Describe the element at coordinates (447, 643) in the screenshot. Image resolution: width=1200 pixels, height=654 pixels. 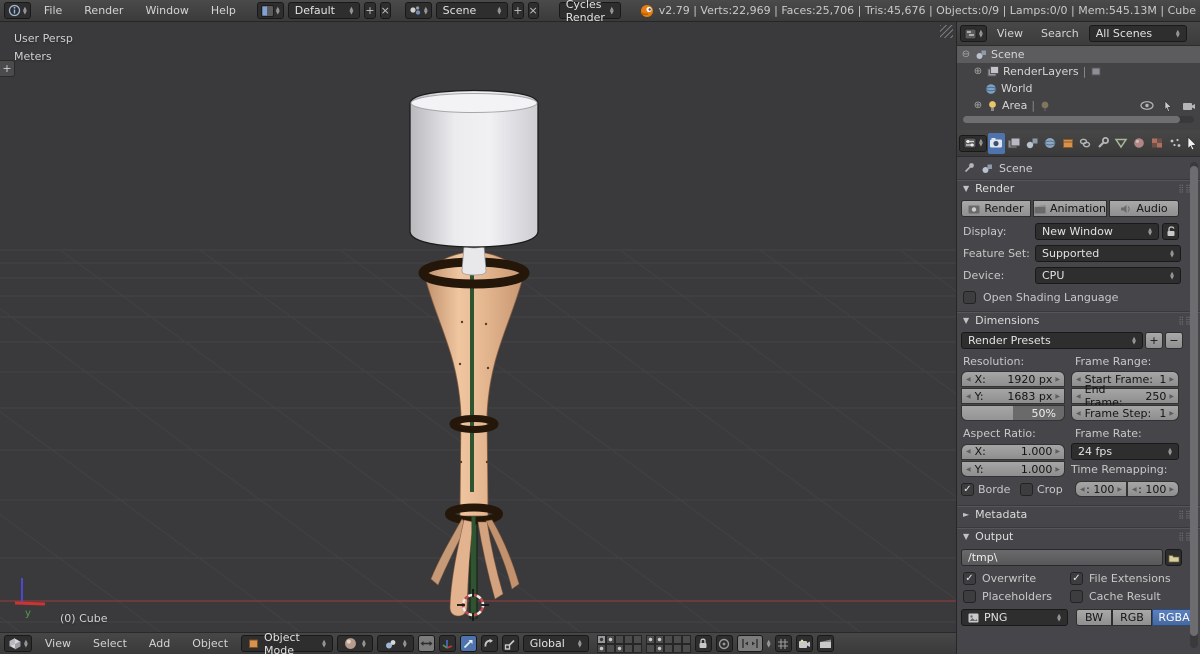
I see `manipulator-axes-button` at that location.